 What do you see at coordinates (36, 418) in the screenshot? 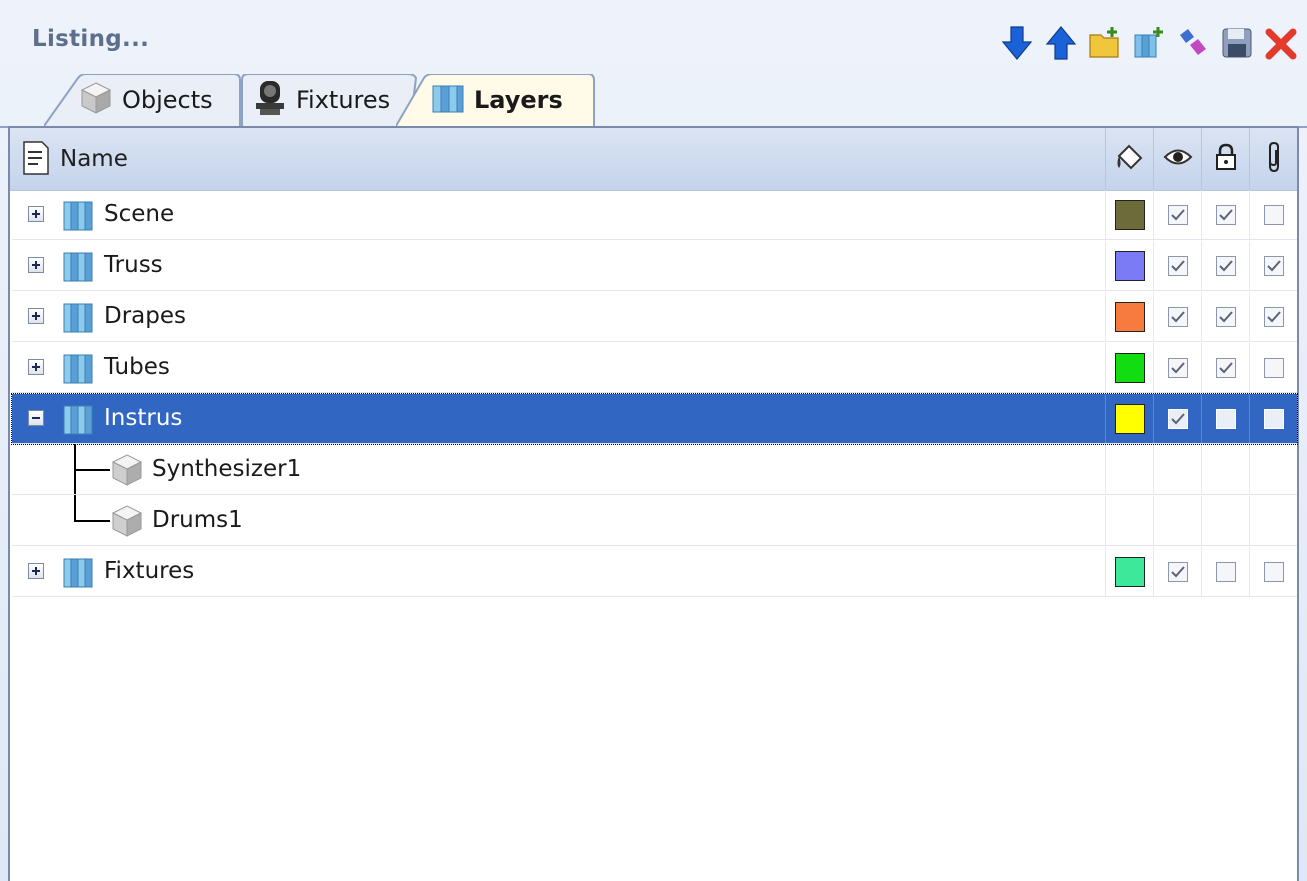
I see `collapse-toggle` at bounding box center [36, 418].